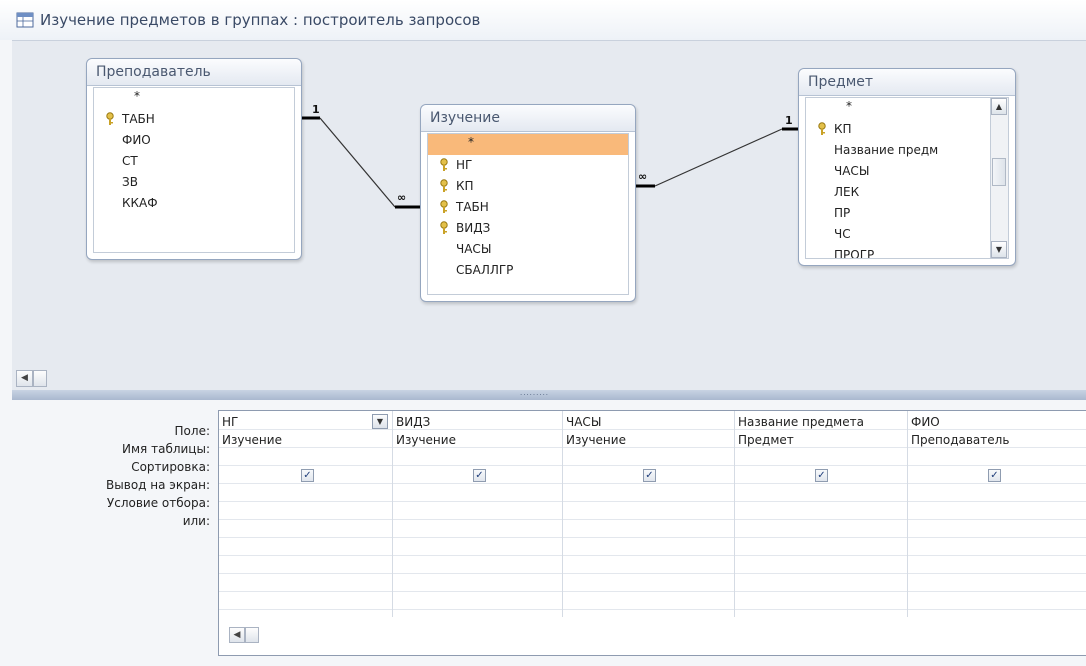  I want to click on splitter-grip-icon: ·········, so click(540, 395).